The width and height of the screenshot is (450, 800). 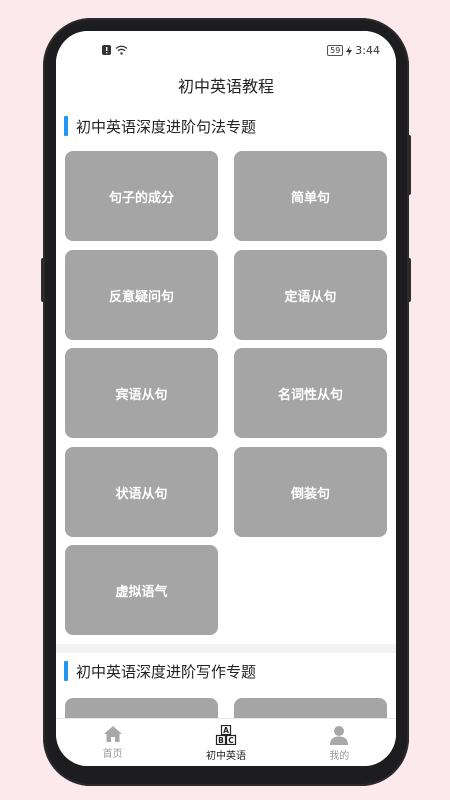 What do you see at coordinates (231, 740) in the screenshot?
I see `svg-text: C` at bounding box center [231, 740].